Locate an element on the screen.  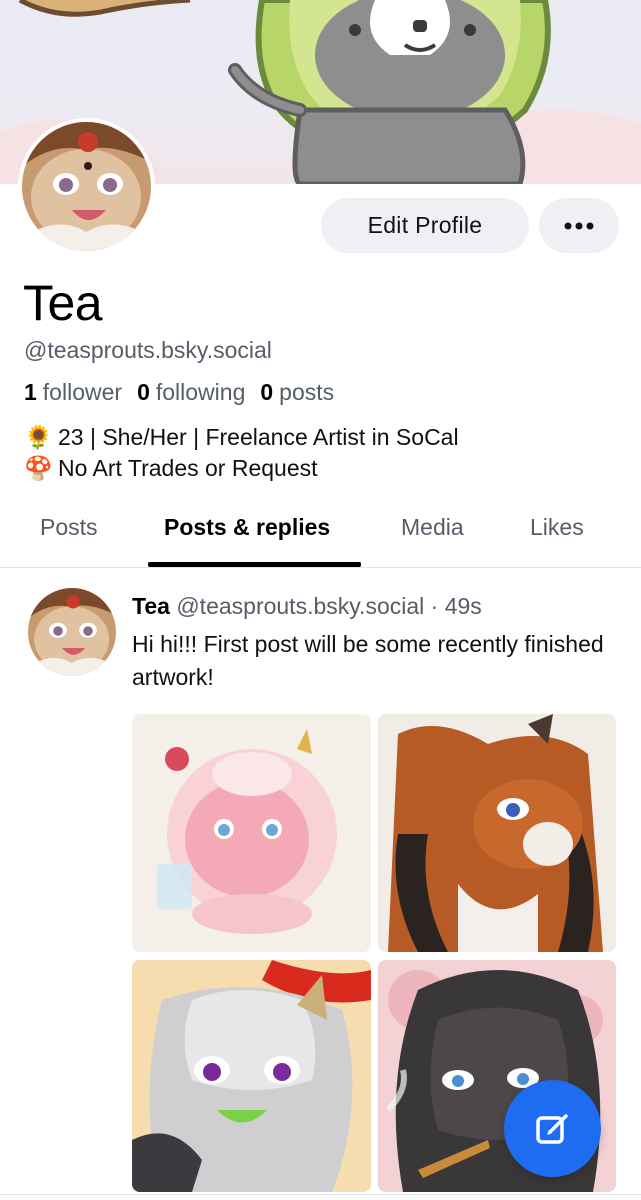
following-stat: 0 following is located at coordinates (191, 392).